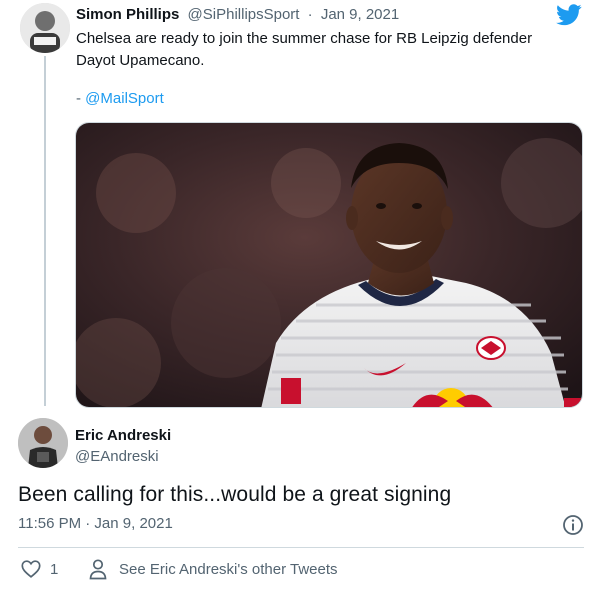 This screenshot has width=600, height=593. Describe the element at coordinates (123, 435) in the screenshot. I see `reply-display-name: Eric Andreski` at that location.